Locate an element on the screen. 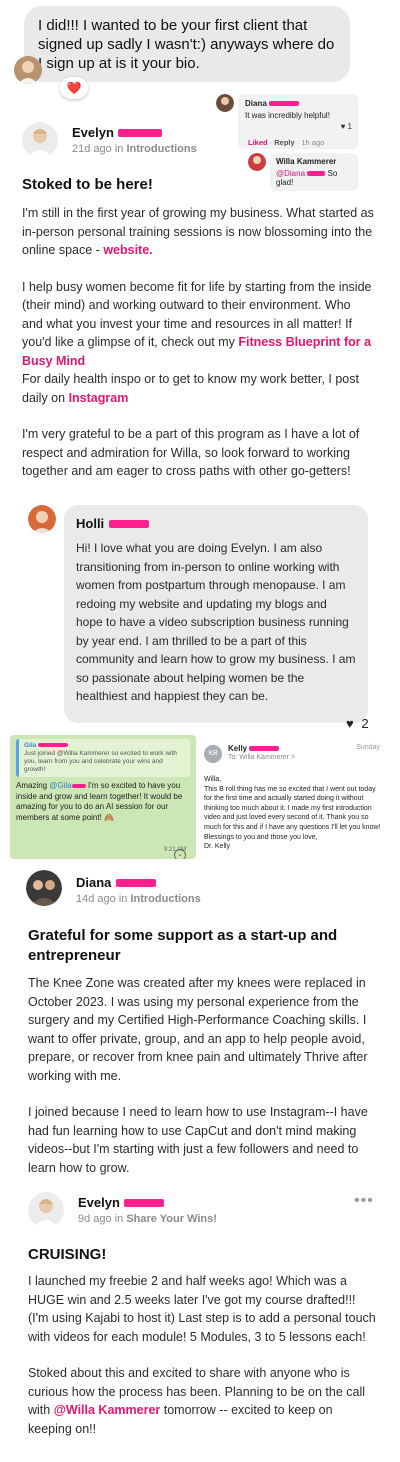  post-category: Share Your Wins! is located at coordinates (171, 1219).